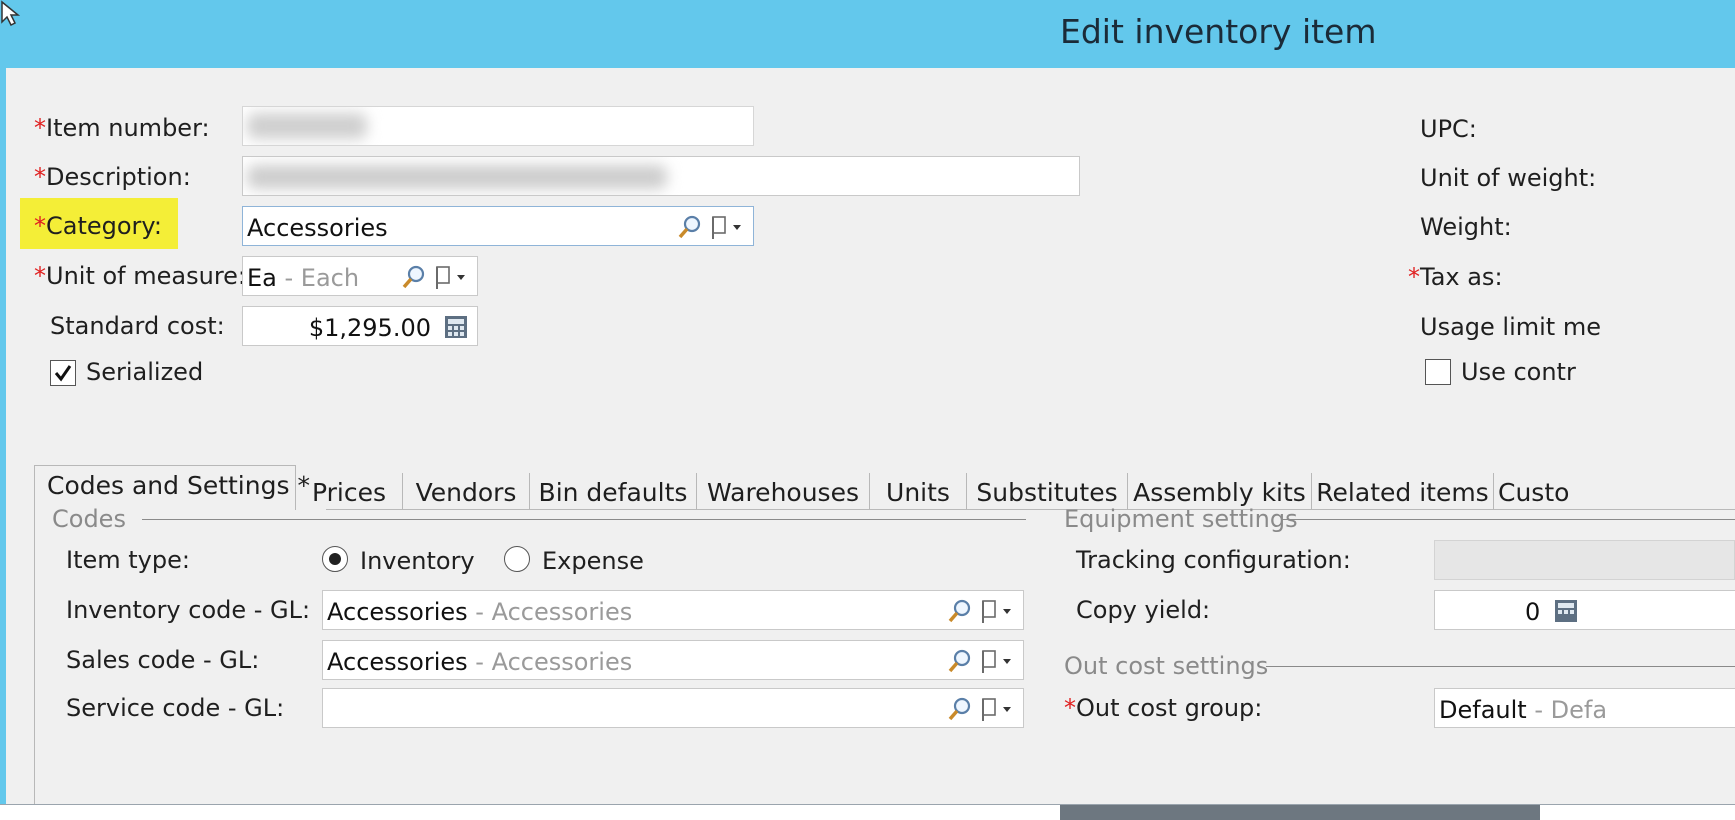  Describe the element at coordinates (188, 610) in the screenshot. I see `inventory-code-label: Inventory code - GL:` at that location.